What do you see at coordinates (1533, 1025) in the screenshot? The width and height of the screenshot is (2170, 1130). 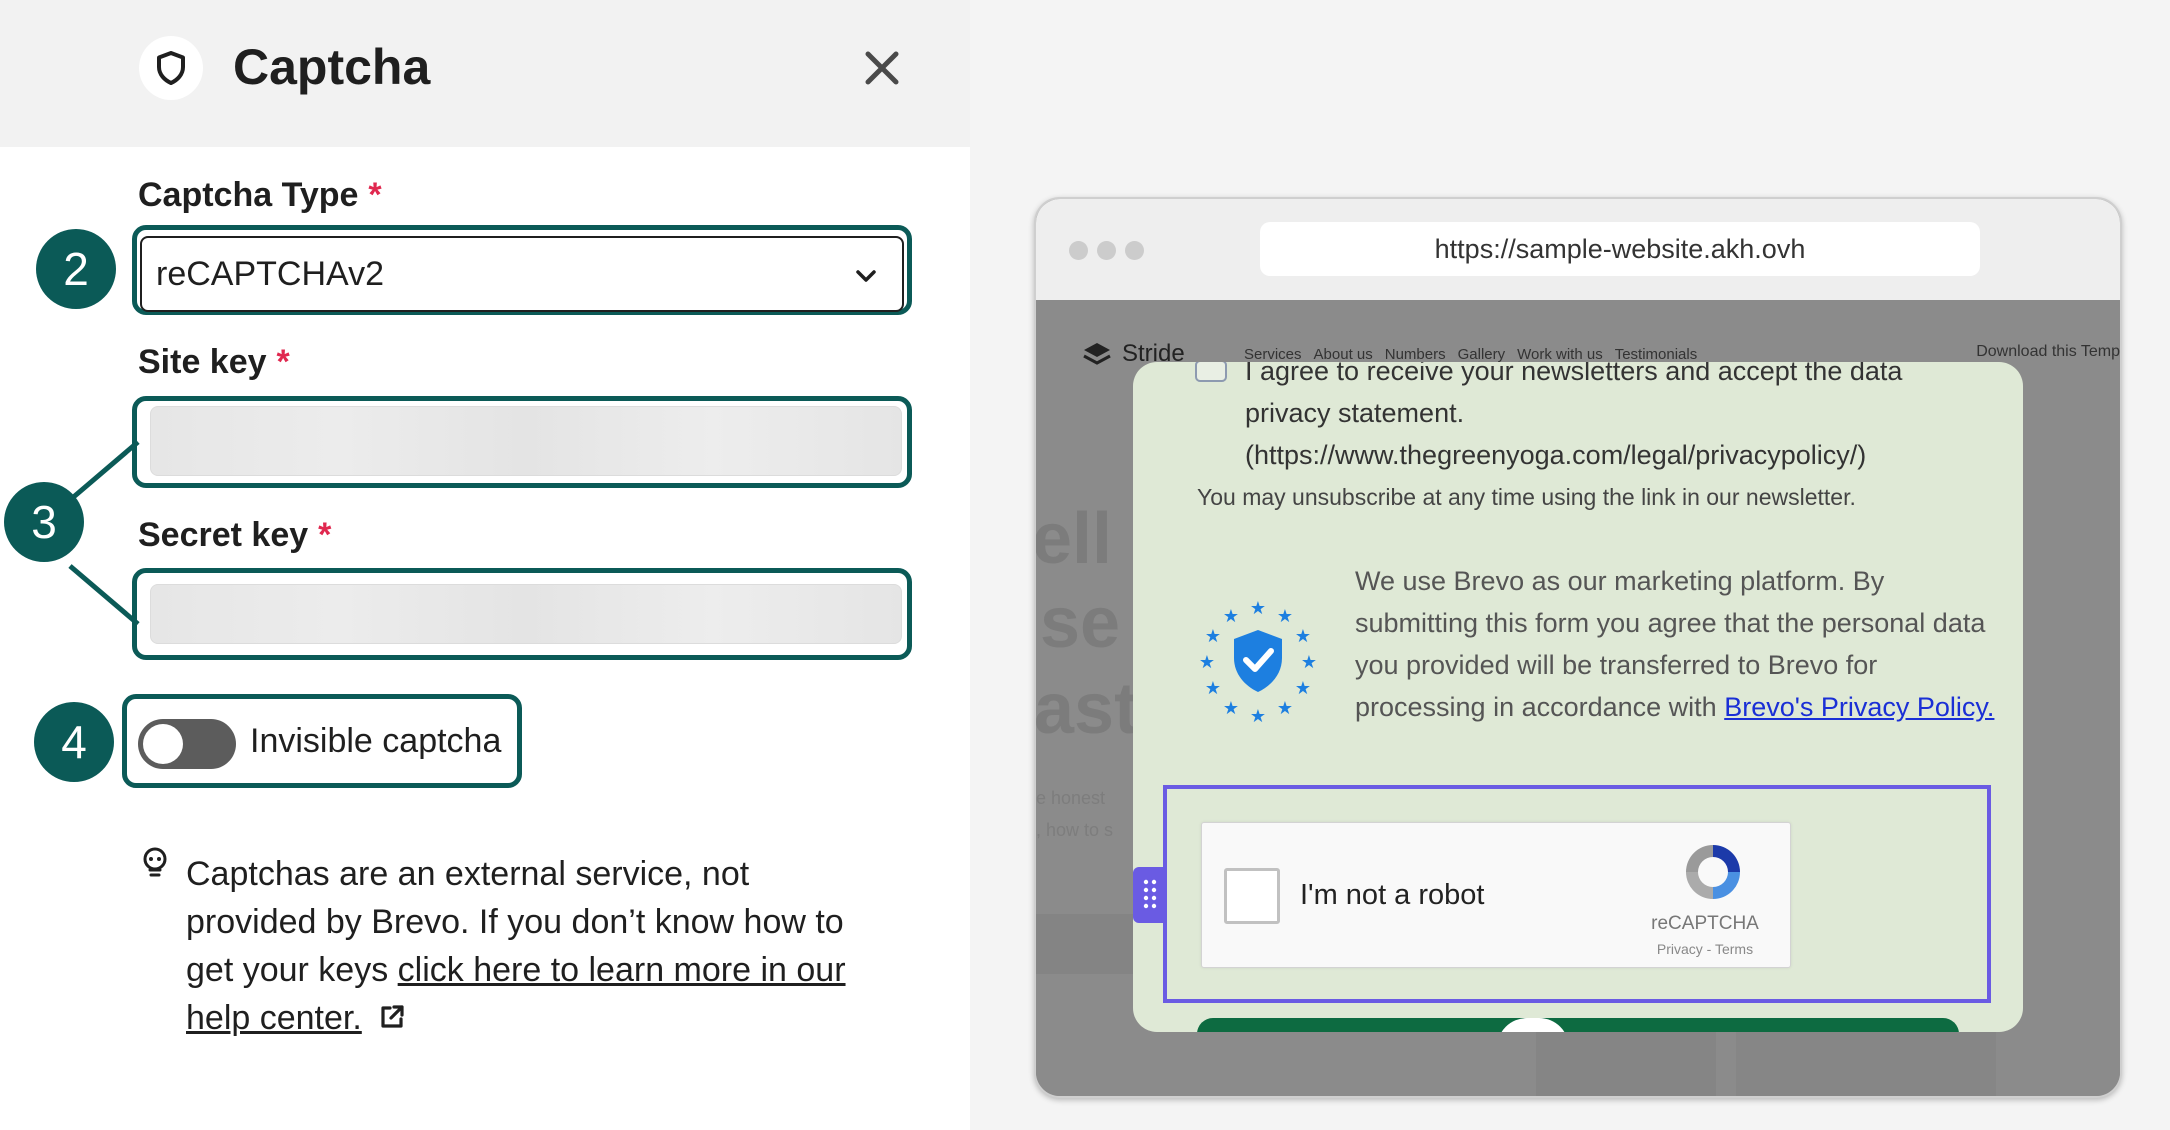 I see `button-indicator` at bounding box center [1533, 1025].